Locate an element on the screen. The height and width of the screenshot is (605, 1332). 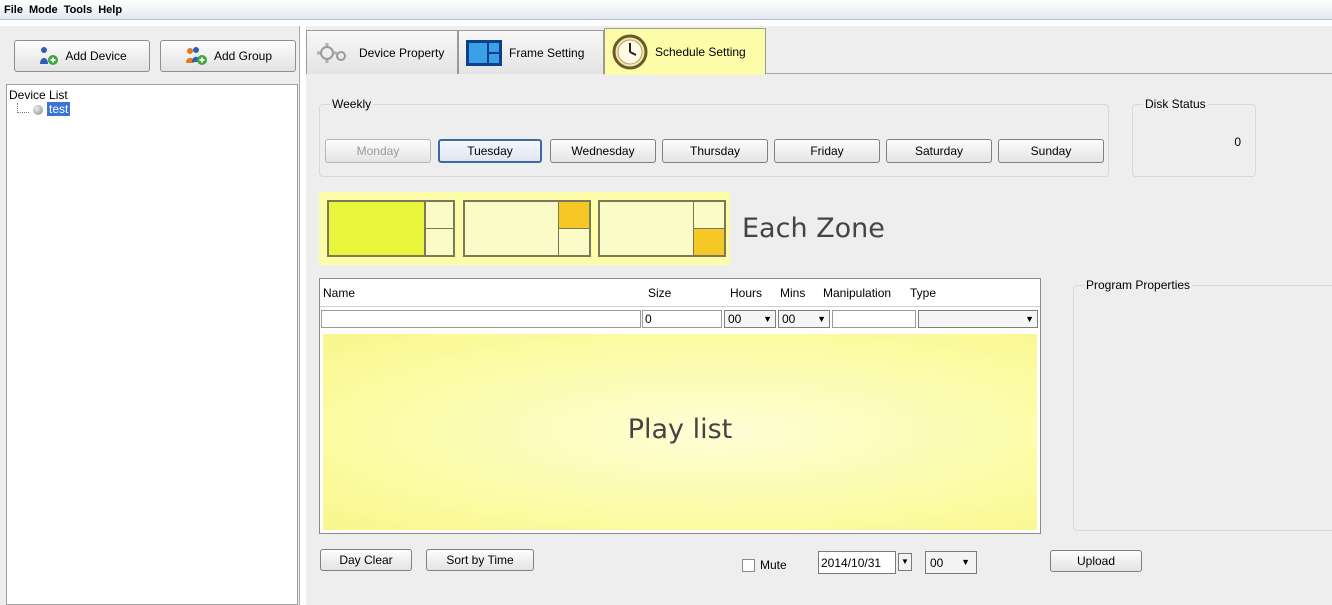
manipulation-field is located at coordinates (874, 319).